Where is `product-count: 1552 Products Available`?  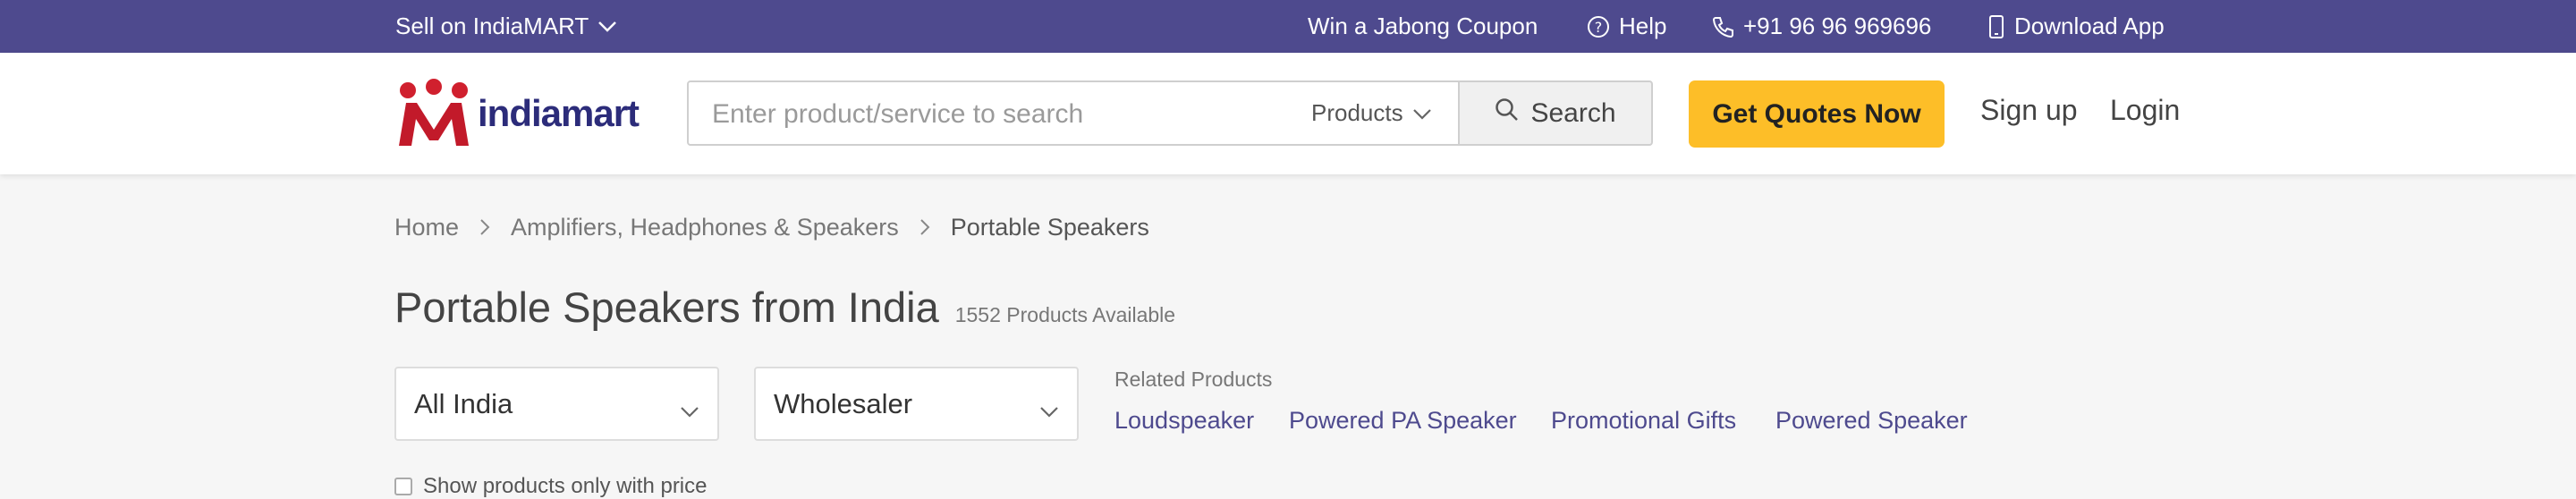
product-count: 1552 Products Available is located at coordinates (1065, 314).